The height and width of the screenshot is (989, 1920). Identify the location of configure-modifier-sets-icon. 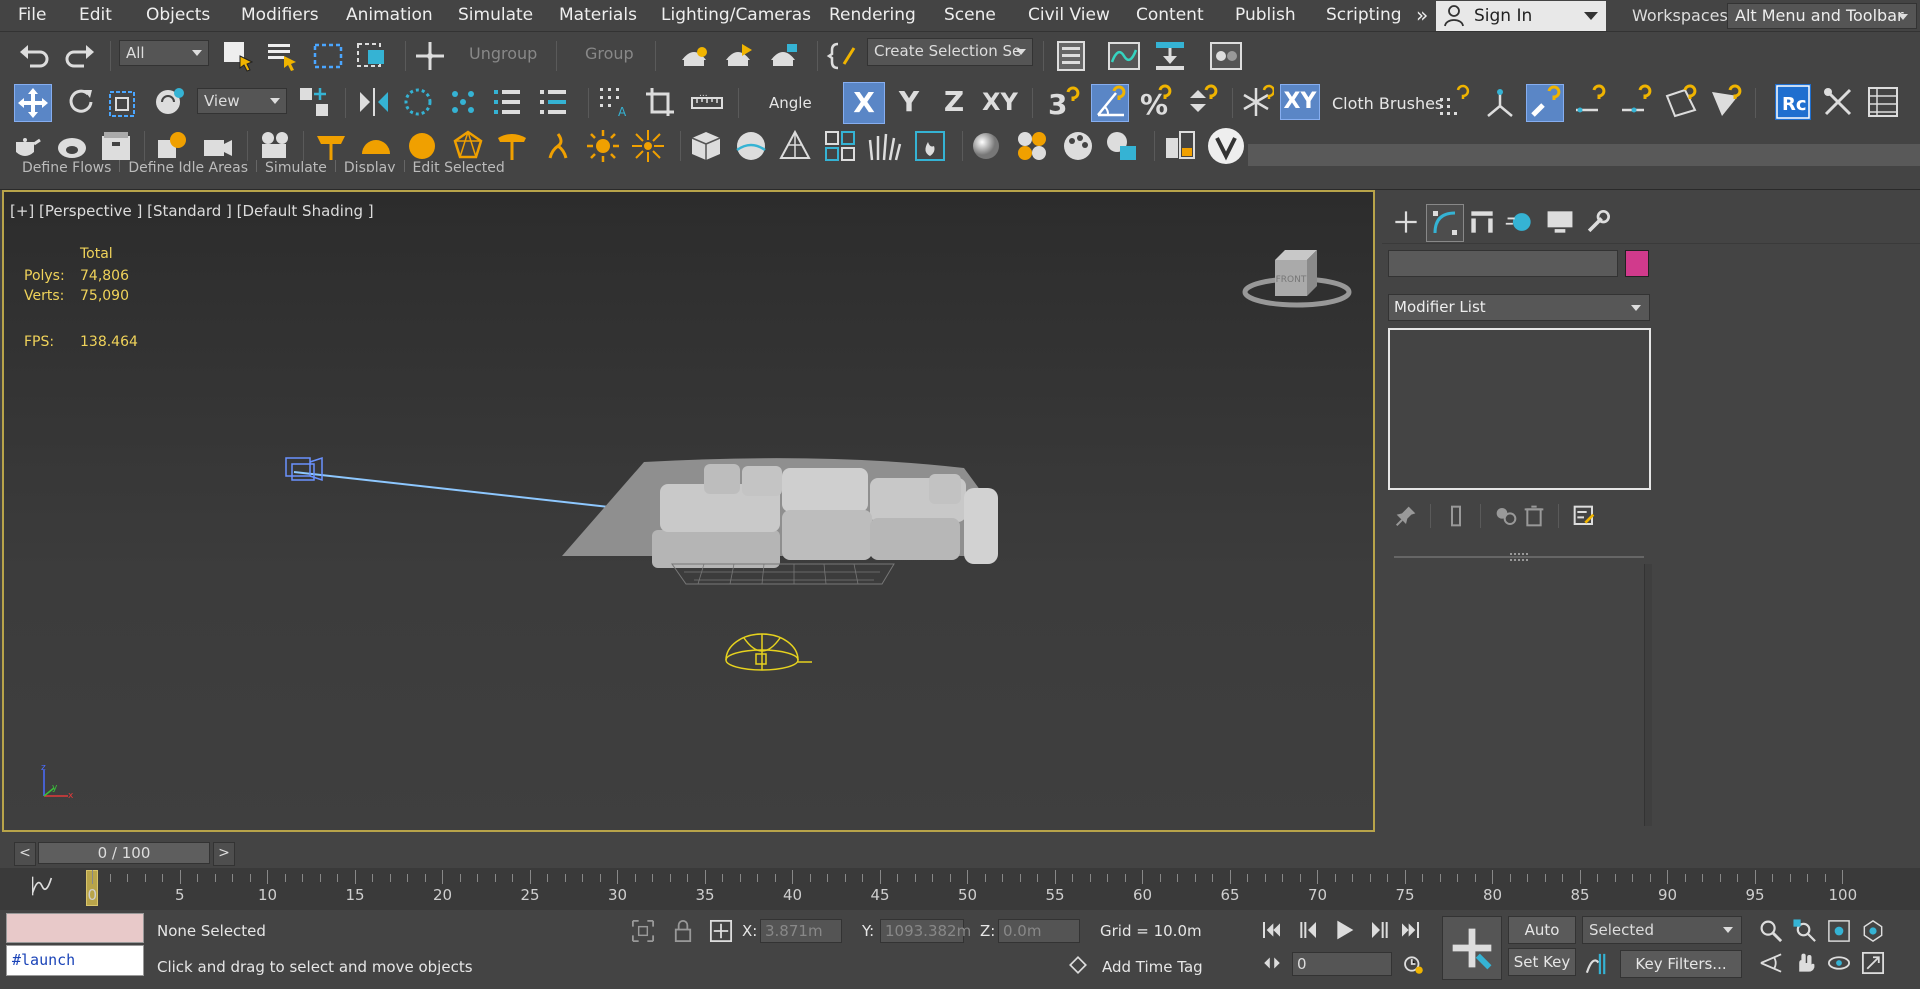
(1584, 516).